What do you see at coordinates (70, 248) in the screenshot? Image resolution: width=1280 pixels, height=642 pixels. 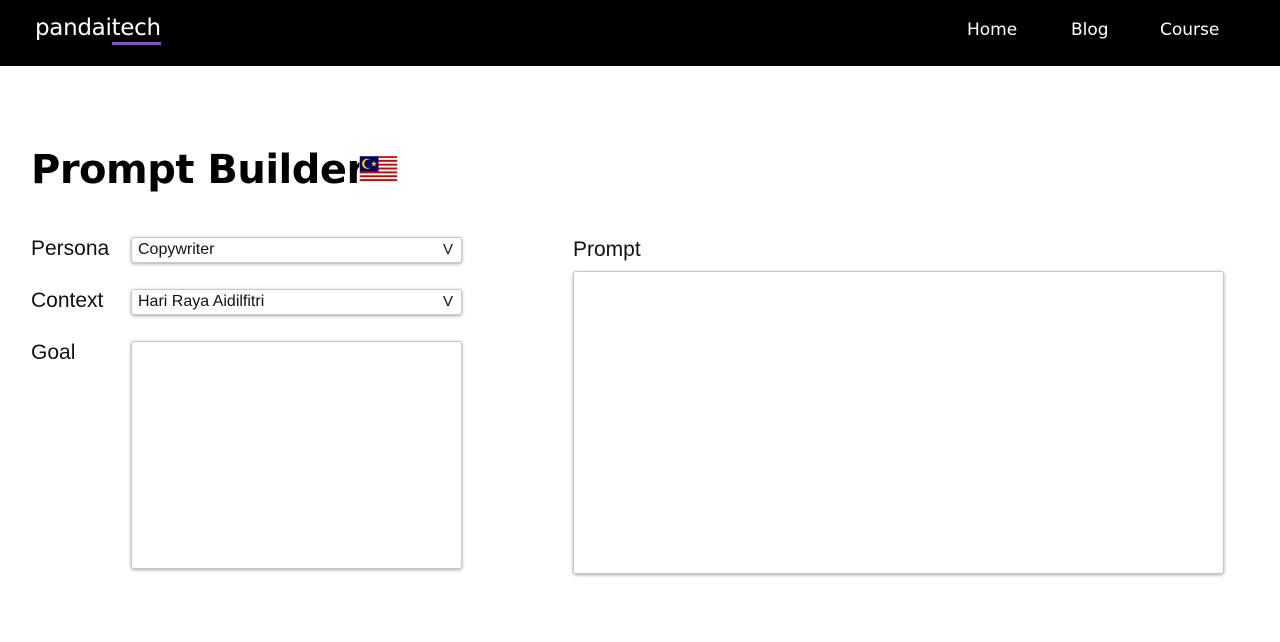 I see `persona-label: Persona` at bounding box center [70, 248].